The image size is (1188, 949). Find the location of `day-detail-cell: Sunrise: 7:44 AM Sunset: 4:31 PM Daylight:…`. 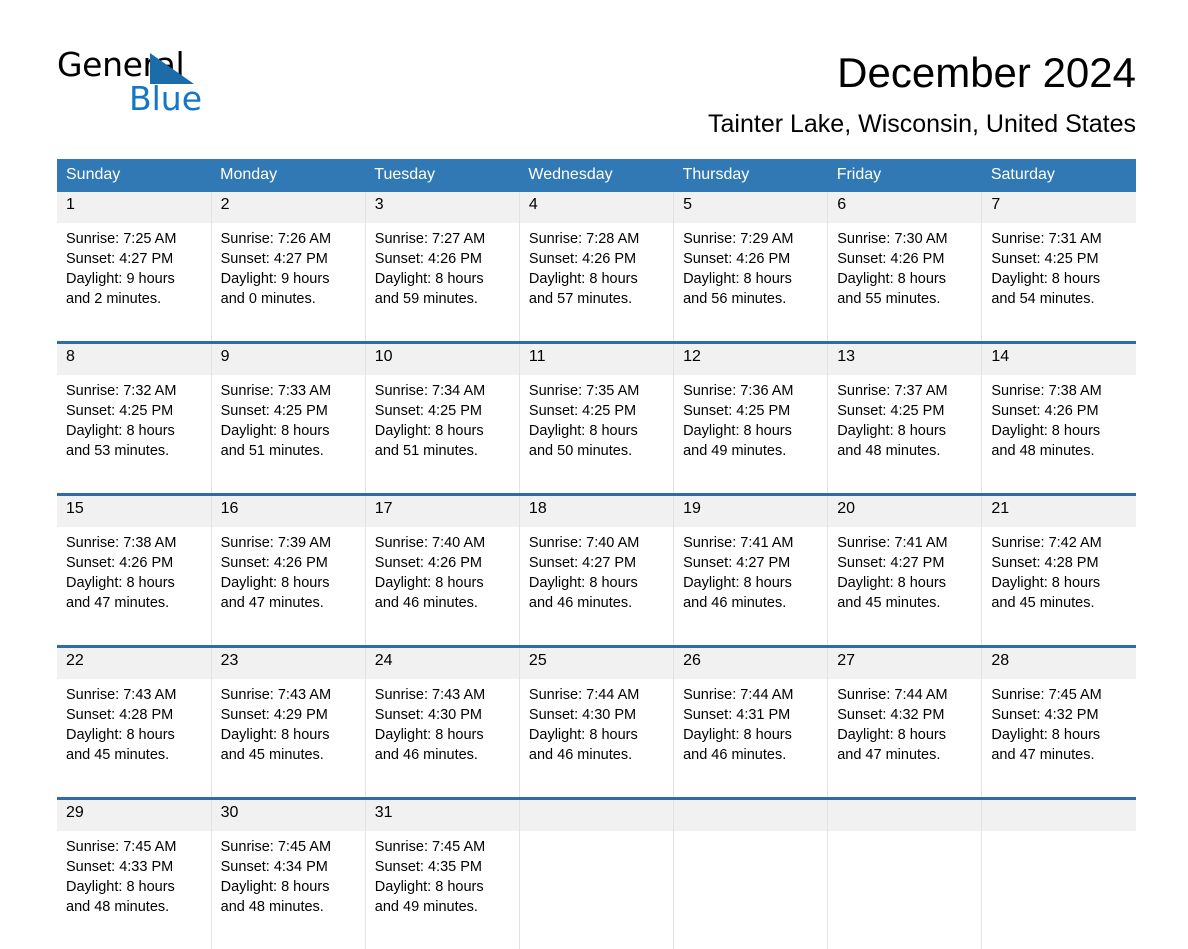

day-detail-cell: Sunrise: 7:44 AM Sunset: 4:31 PM Daylight:… is located at coordinates (751, 738).